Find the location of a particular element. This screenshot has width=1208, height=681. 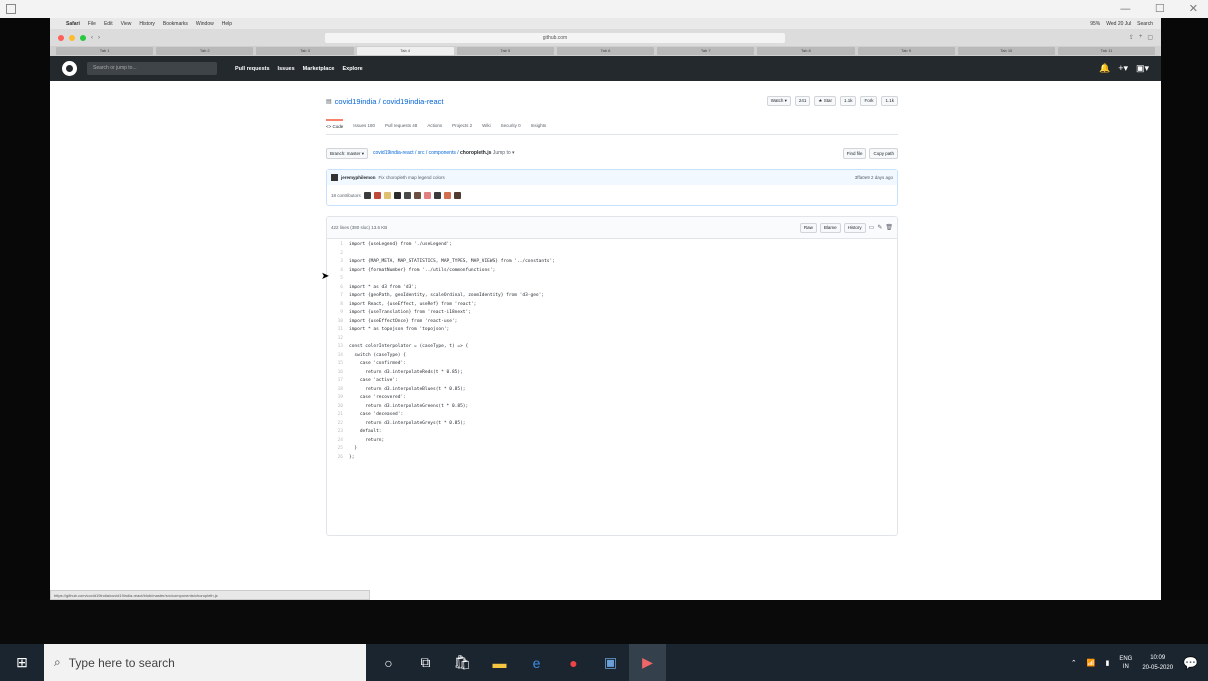

chrome-icon: ● is located at coordinates (573, 662).